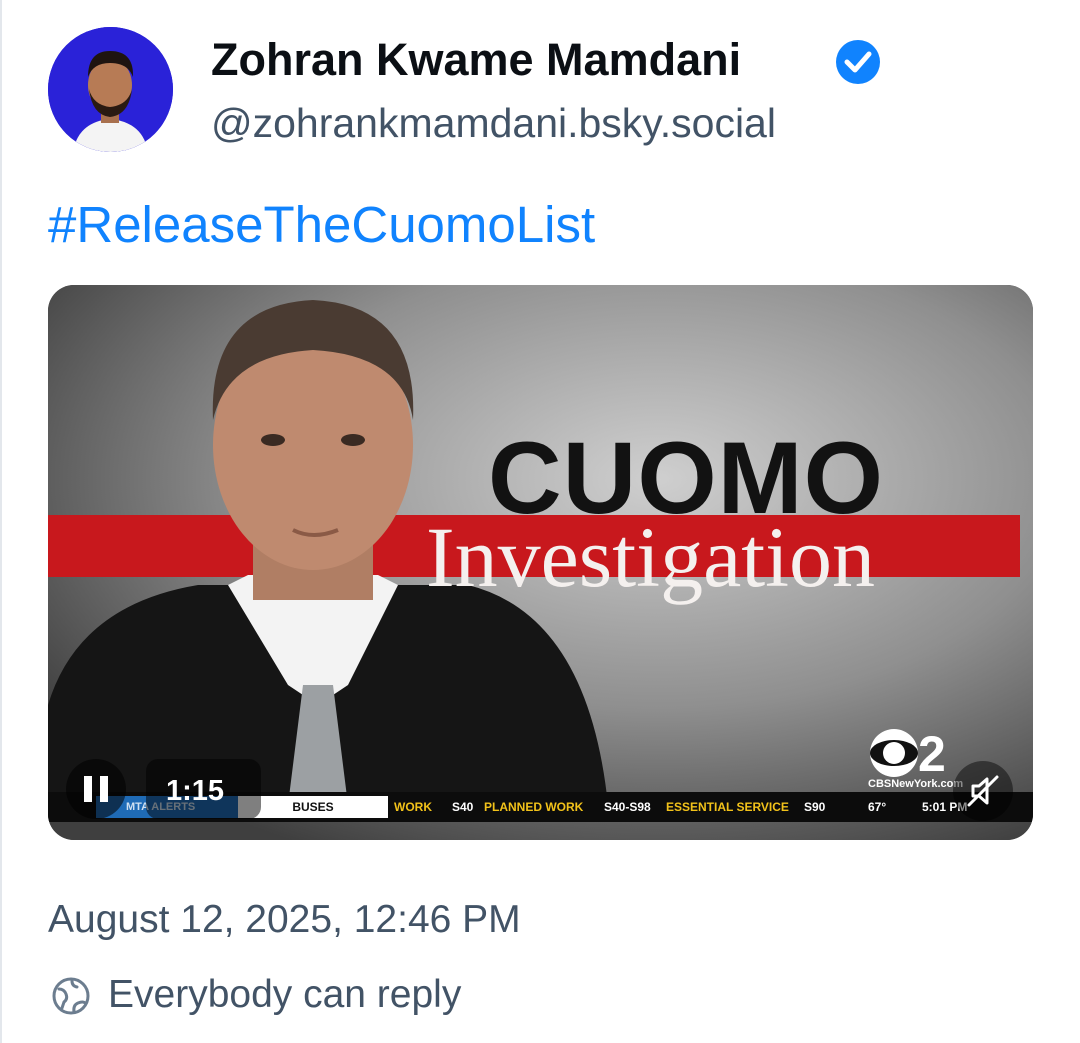  I want to click on svg-text: 2, so click(932, 753).